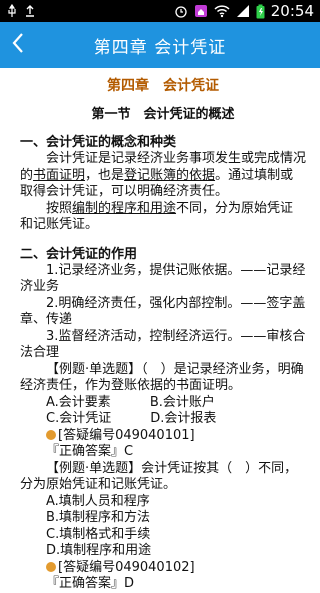  I want to click on option: A.填制人员和程序, so click(98, 501).